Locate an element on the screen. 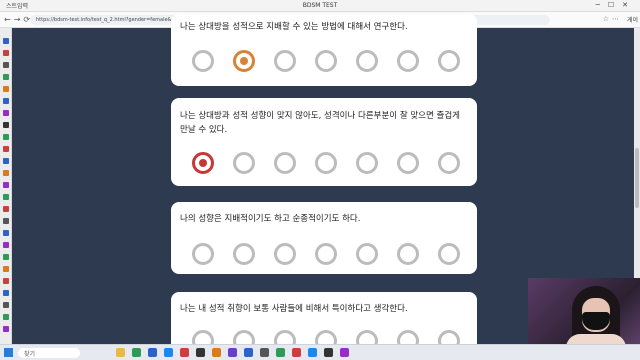 The width and height of the screenshot is (640, 360). window-title: BDSM TEST is located at coordinates (320, 5).